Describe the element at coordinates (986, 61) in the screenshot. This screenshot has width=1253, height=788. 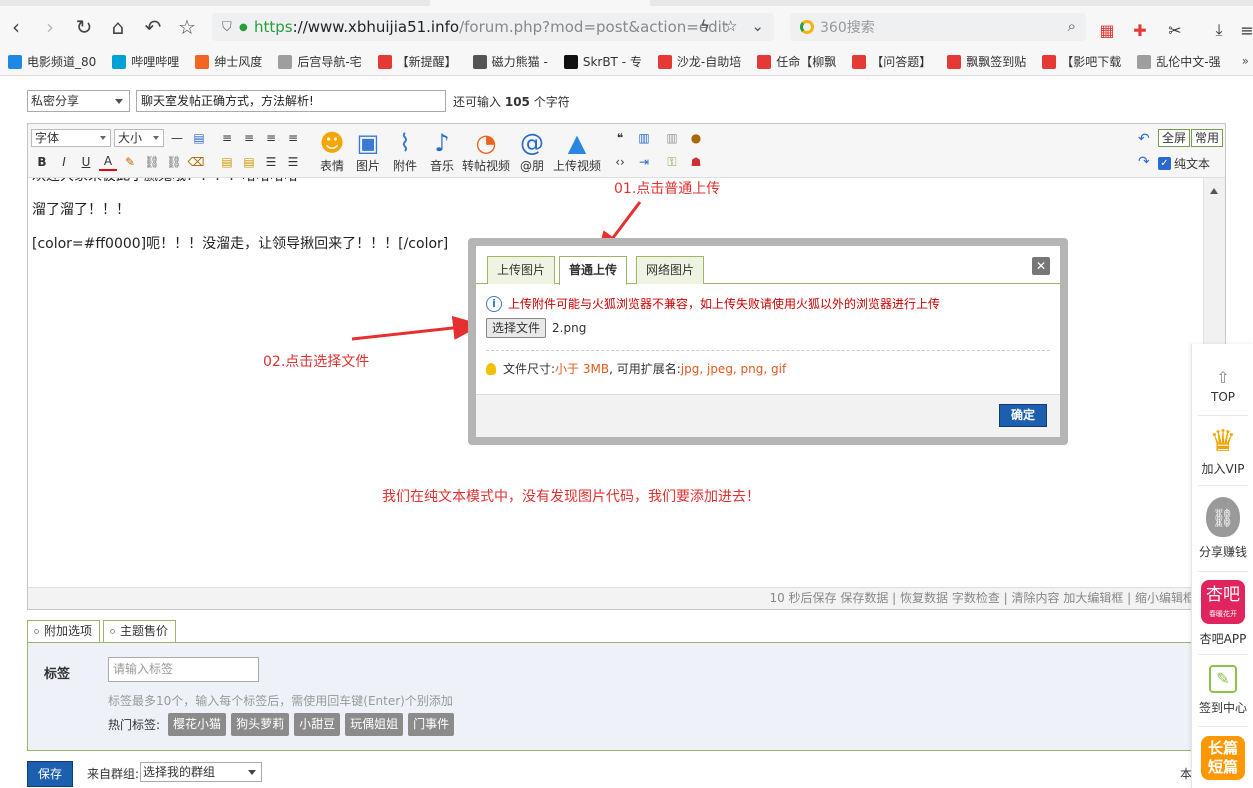
I see `bookmark-item: 飘飘签到贴` at that location.